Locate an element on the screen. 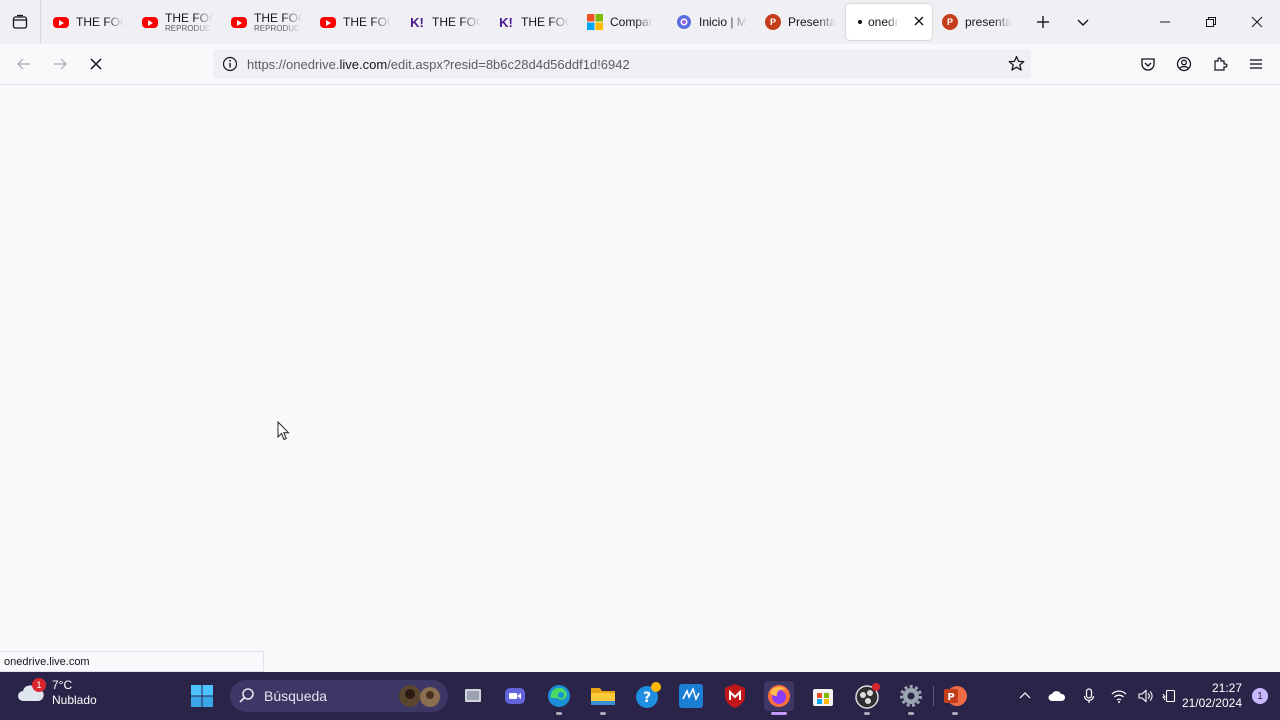  pocket-button is located at coordinates (1148, 64).